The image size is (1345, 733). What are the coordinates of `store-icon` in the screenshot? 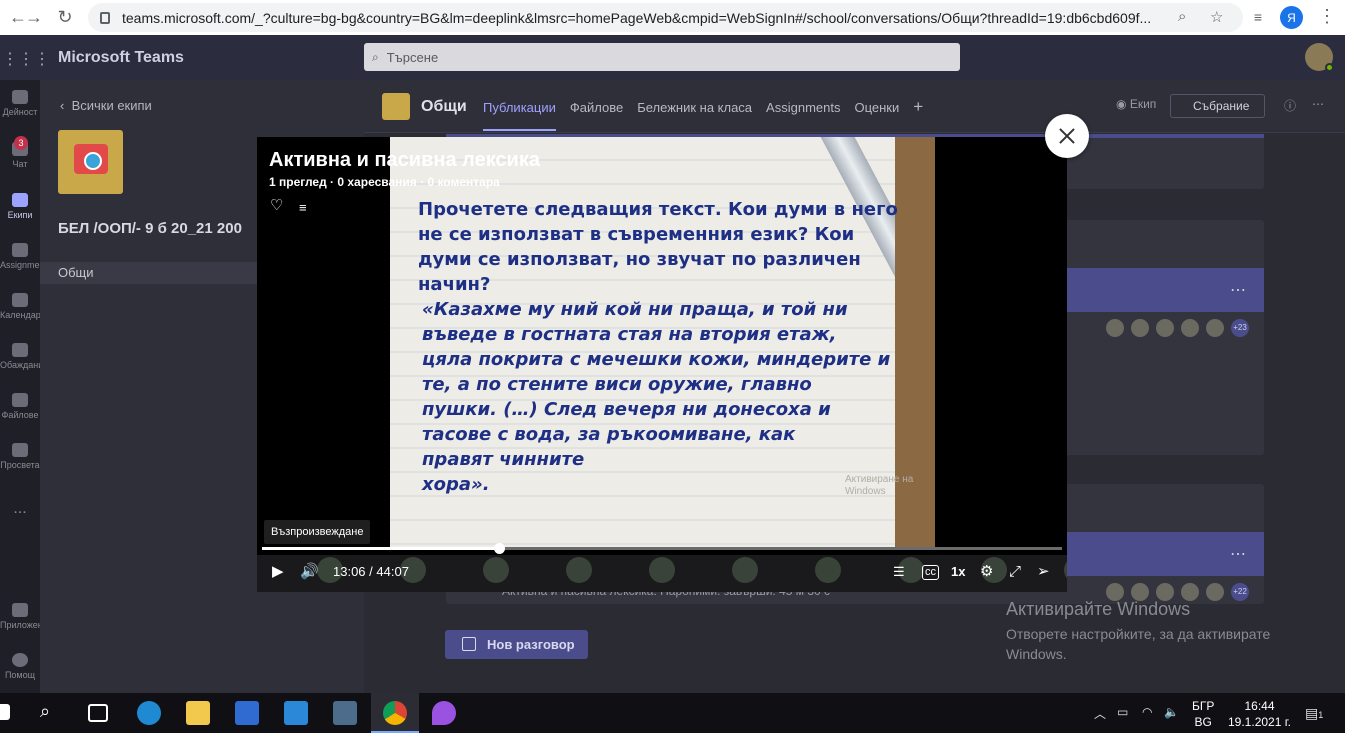 It's located at (247, 713).